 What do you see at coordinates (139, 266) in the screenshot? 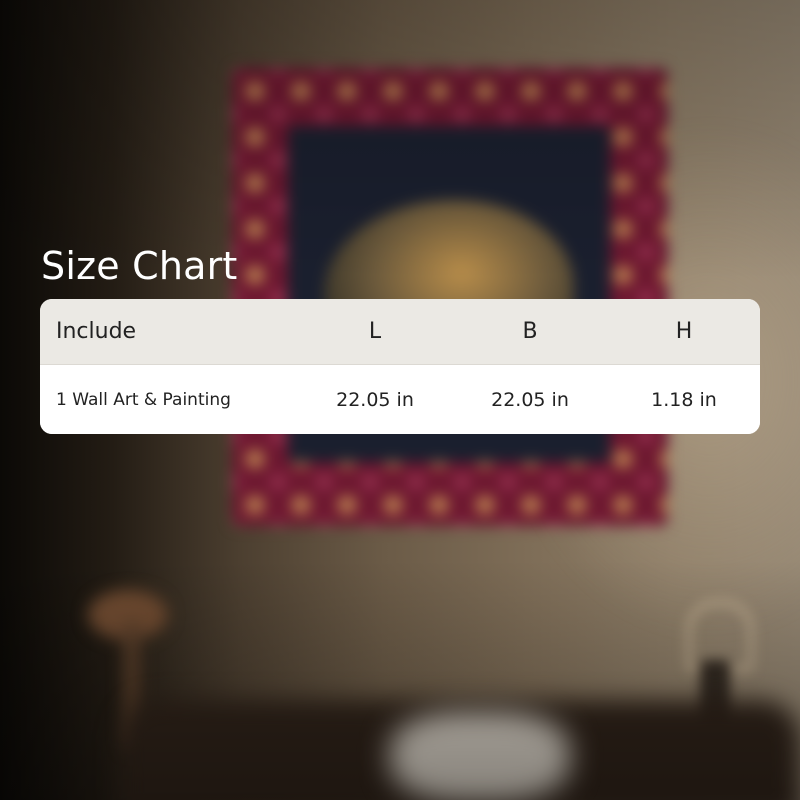
I see `page-title: Size Chart` at bounding box center [139, 266].